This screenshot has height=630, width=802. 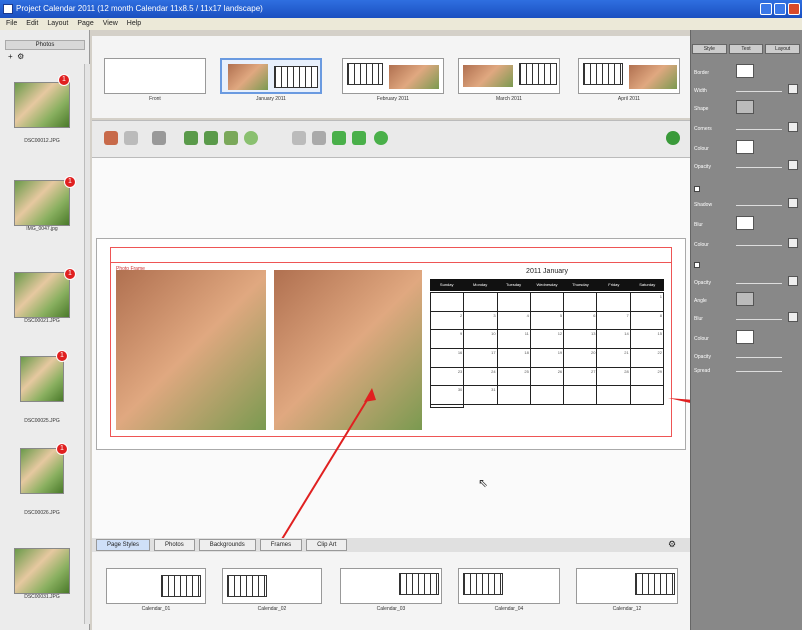 What do you see at coordinates (448, 377) in the screenshot?
I see `calendar-day-cell: 23` at bounding box center [448, 377].